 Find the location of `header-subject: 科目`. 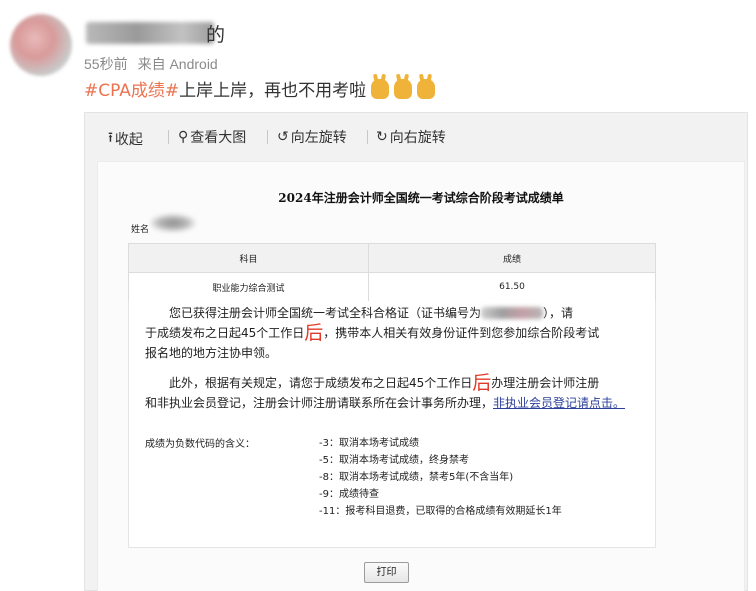

header-subject: 科目 is located at coordinates (248, 258).